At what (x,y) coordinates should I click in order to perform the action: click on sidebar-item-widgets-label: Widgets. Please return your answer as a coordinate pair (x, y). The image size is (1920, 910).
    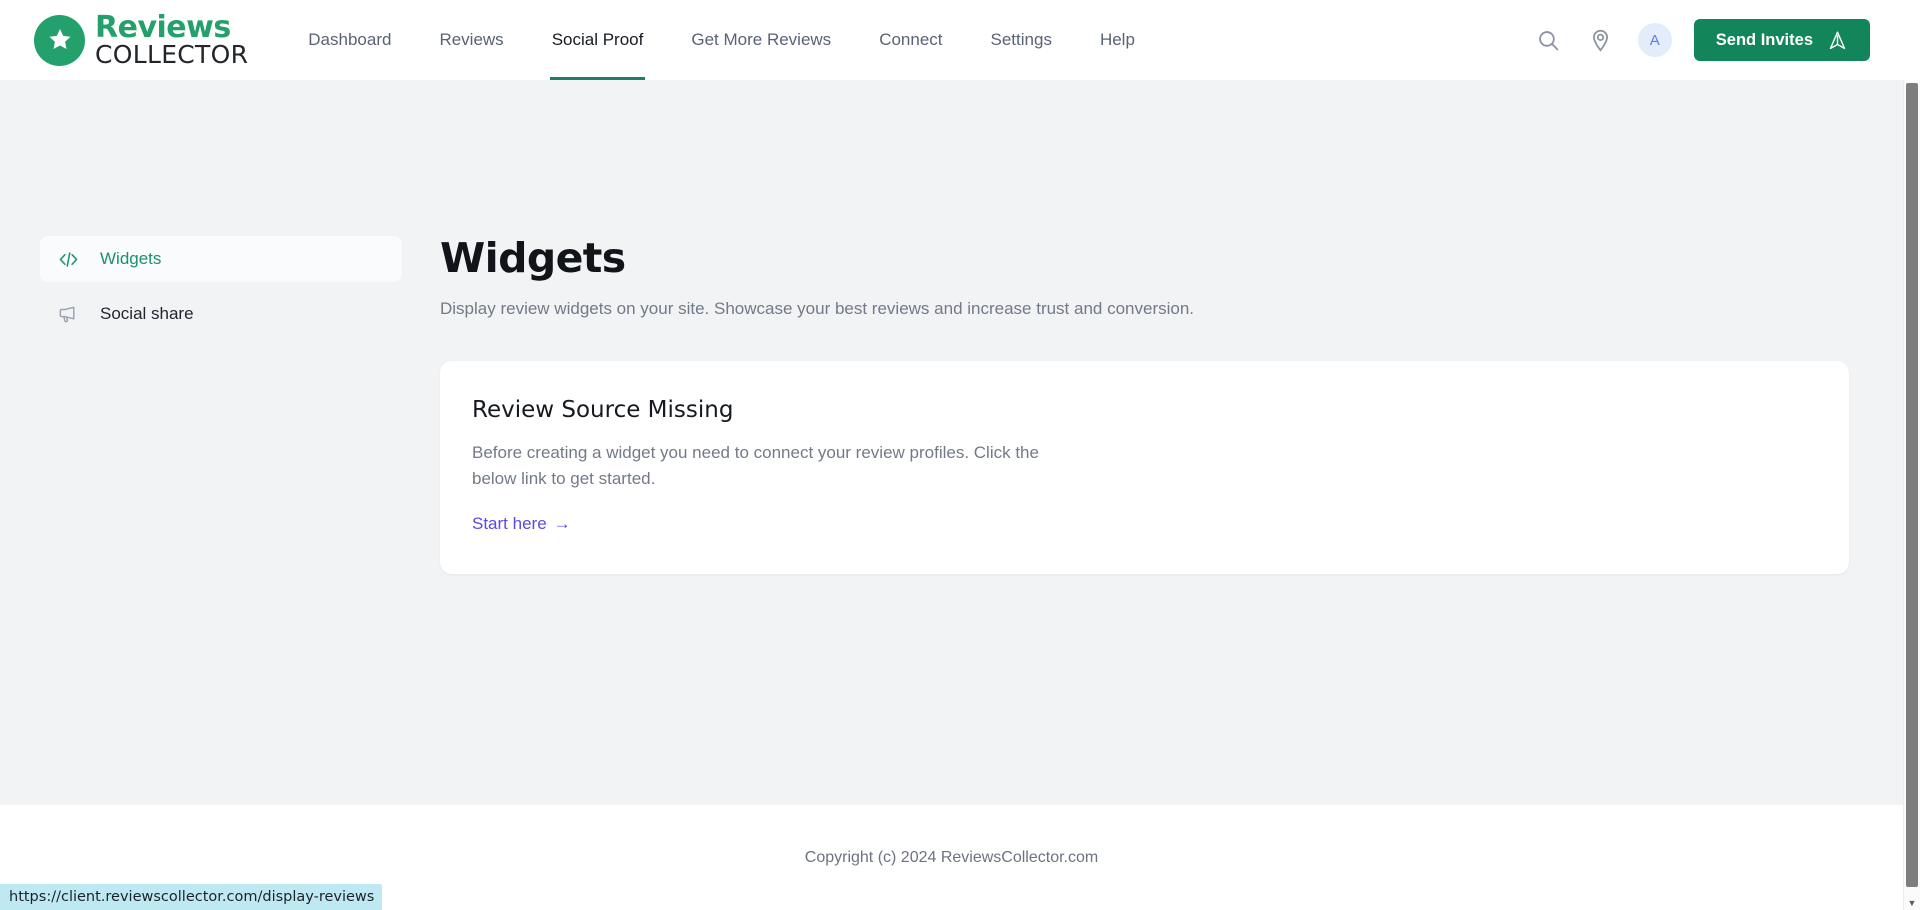
    Looking at the image, I should click on (131, 258).